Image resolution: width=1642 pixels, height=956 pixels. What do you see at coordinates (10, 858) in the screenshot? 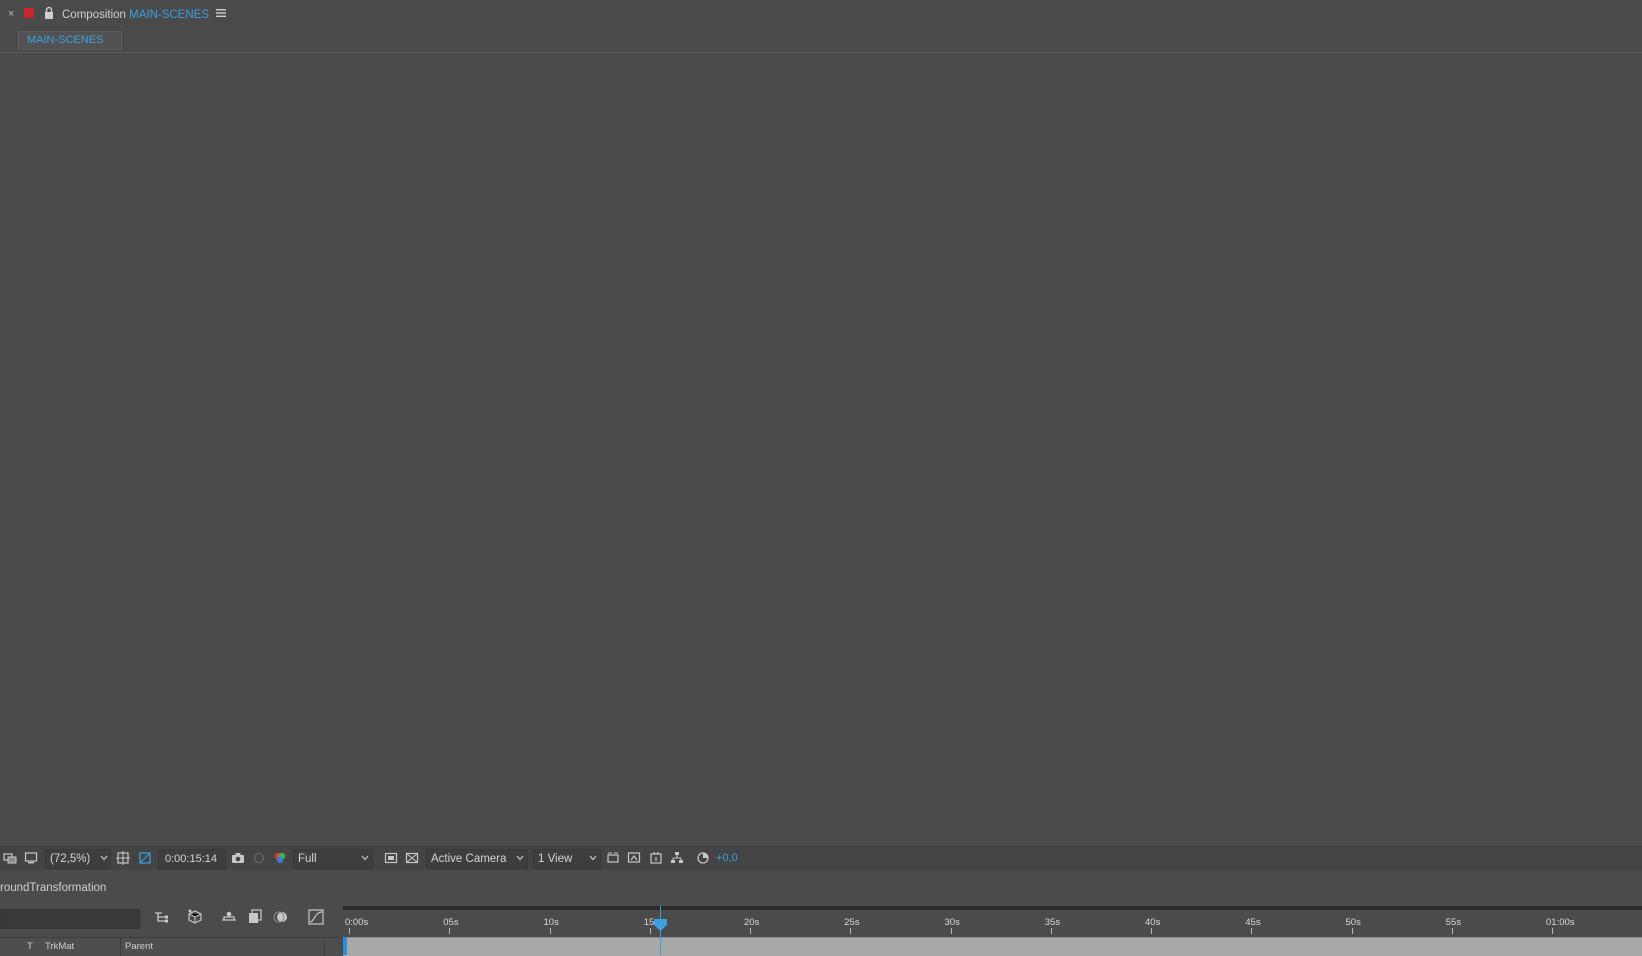
I see `always-preview-icon` at bounding box center [10, 858].